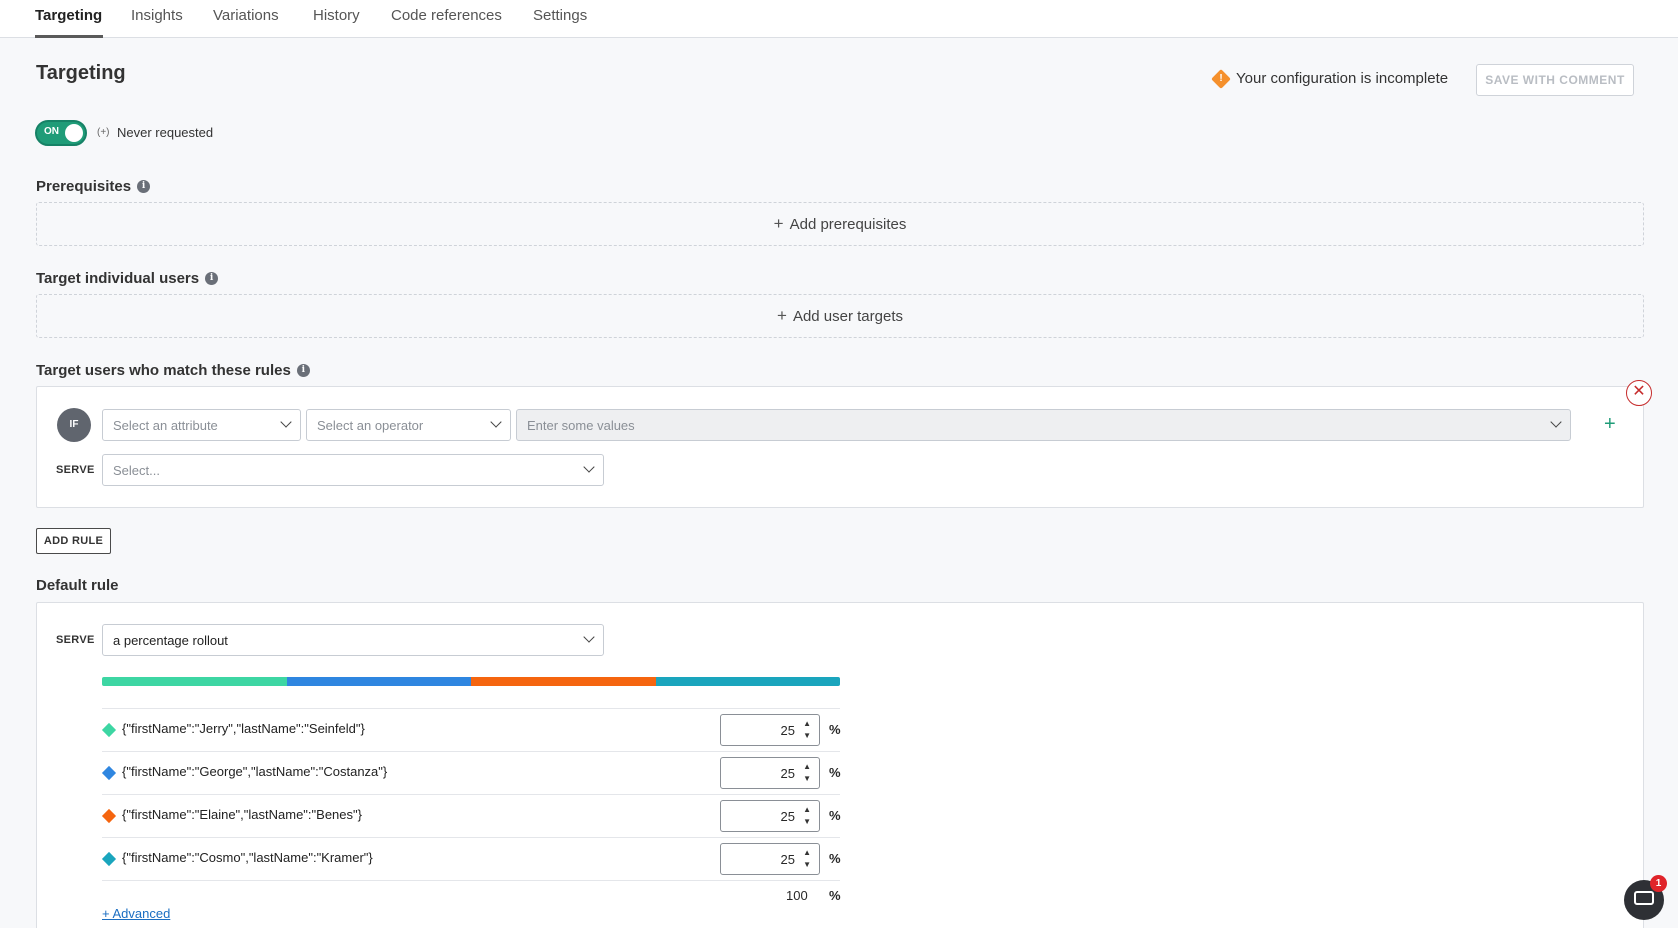  I want to click on chat-icon, so click(1644, 898).